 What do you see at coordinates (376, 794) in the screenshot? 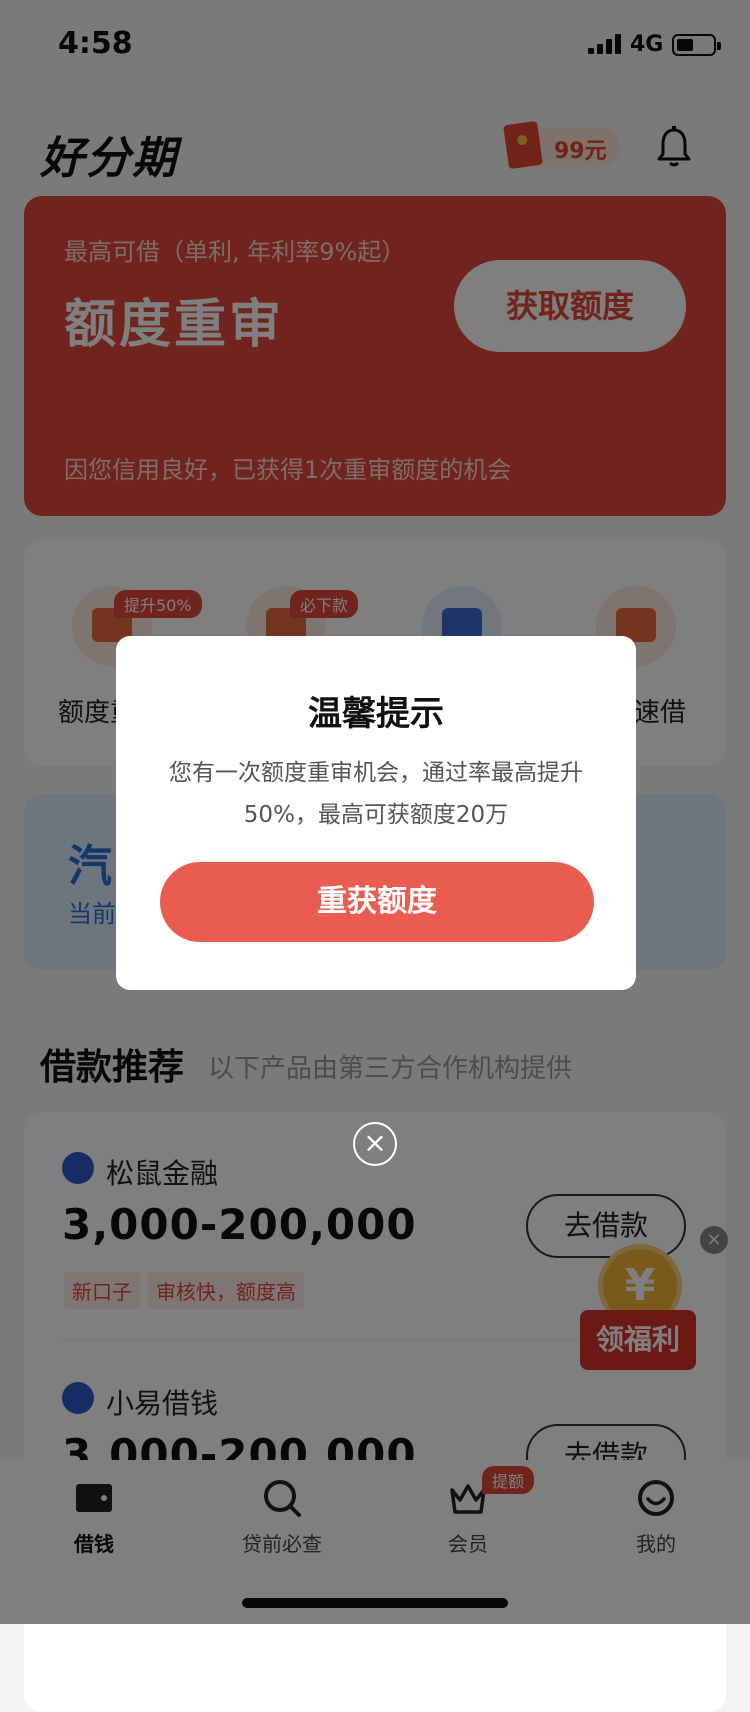
I see `modal-body: 您有一次额度重审机会，通过率最高提升50%，最高可获额度20万` at bounding box center [376, 794].